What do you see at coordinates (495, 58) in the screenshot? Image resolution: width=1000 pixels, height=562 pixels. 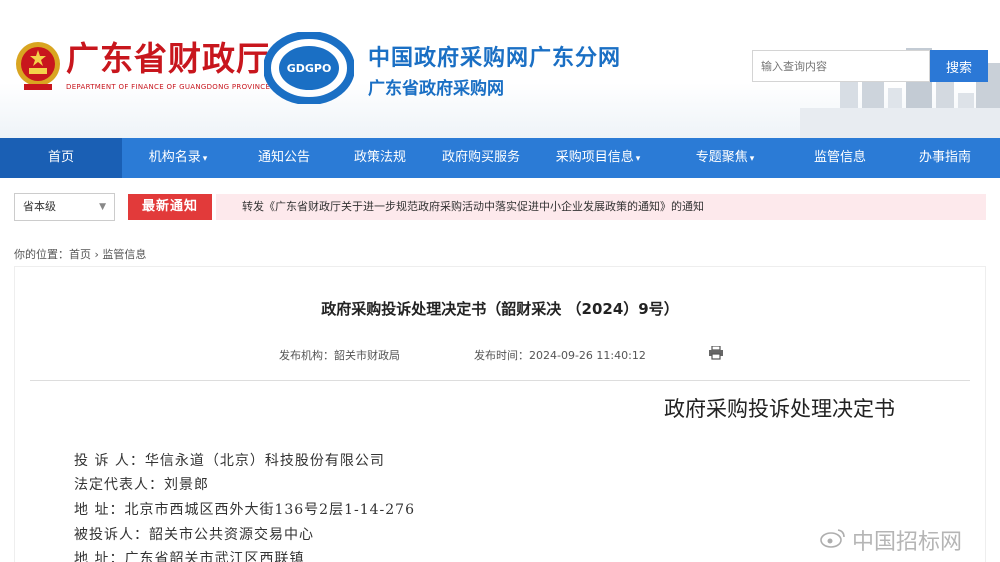 I see `site-title: 中国政府采购网广东分网` at bounding box center [495, 58].